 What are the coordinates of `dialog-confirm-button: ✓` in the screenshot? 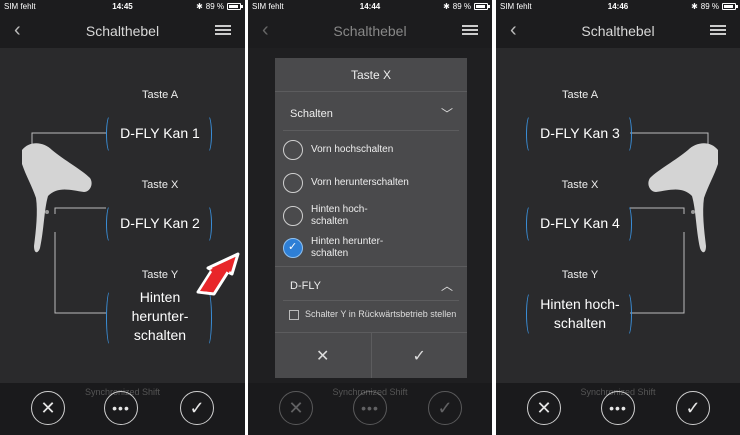 It's located at (420, 355).